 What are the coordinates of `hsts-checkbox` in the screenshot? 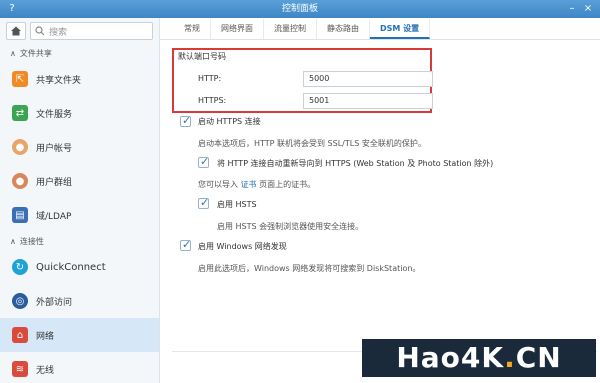 It's located at (203, 202).